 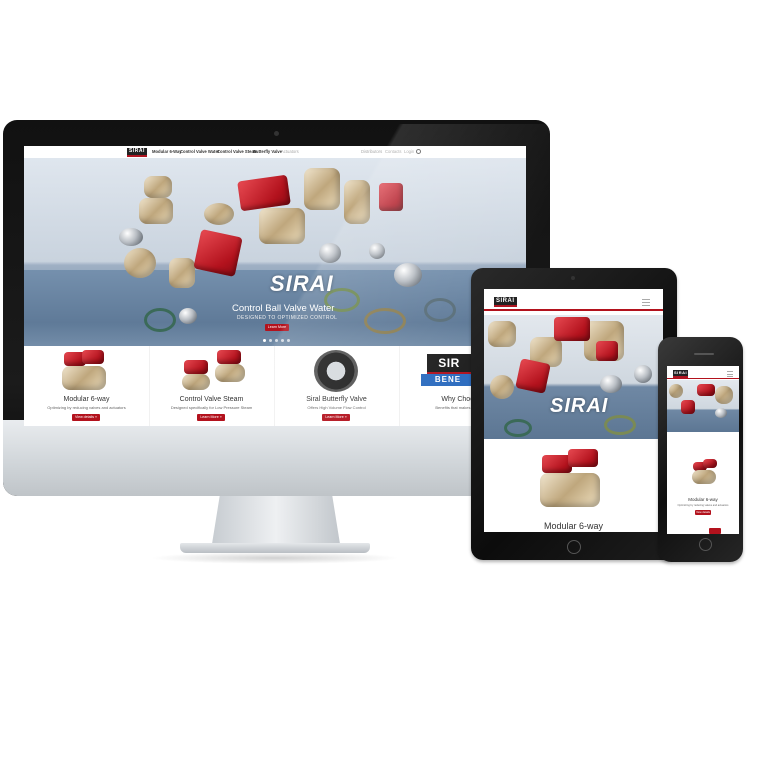 I want to click on imac-chin, so click(x=276, y=458).